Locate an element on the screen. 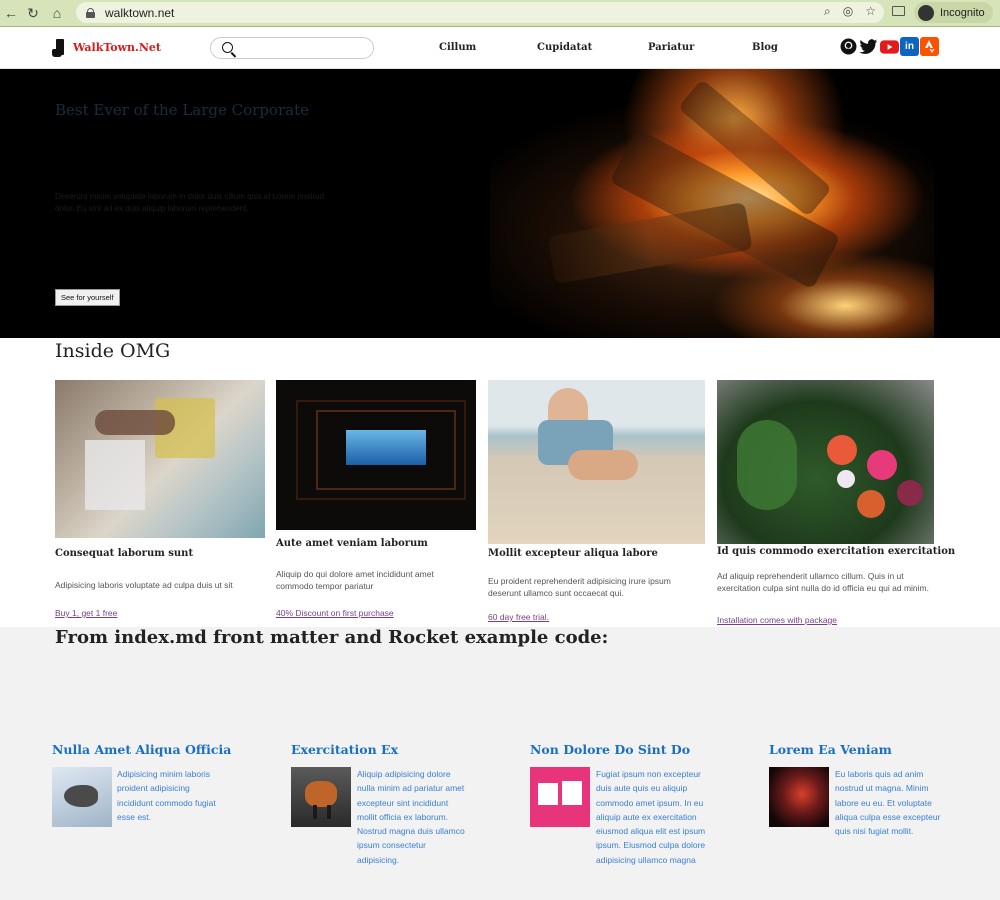 This screenshot has height=900, width=1000. card-link: Installation comes with package is located at coordinates (777, 620).